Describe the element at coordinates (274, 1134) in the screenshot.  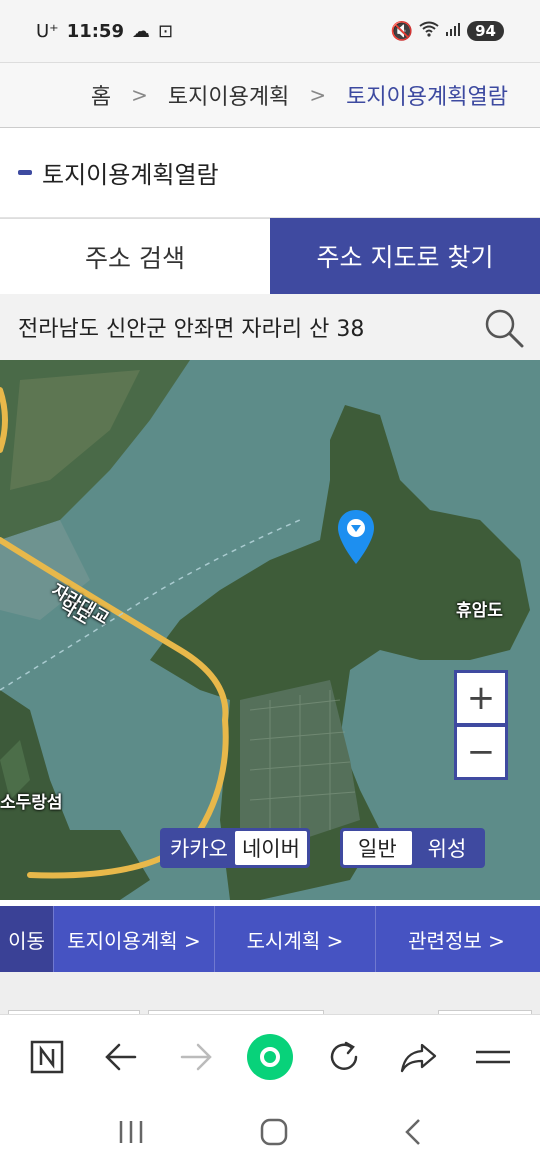
I see `home-icon` at that location.